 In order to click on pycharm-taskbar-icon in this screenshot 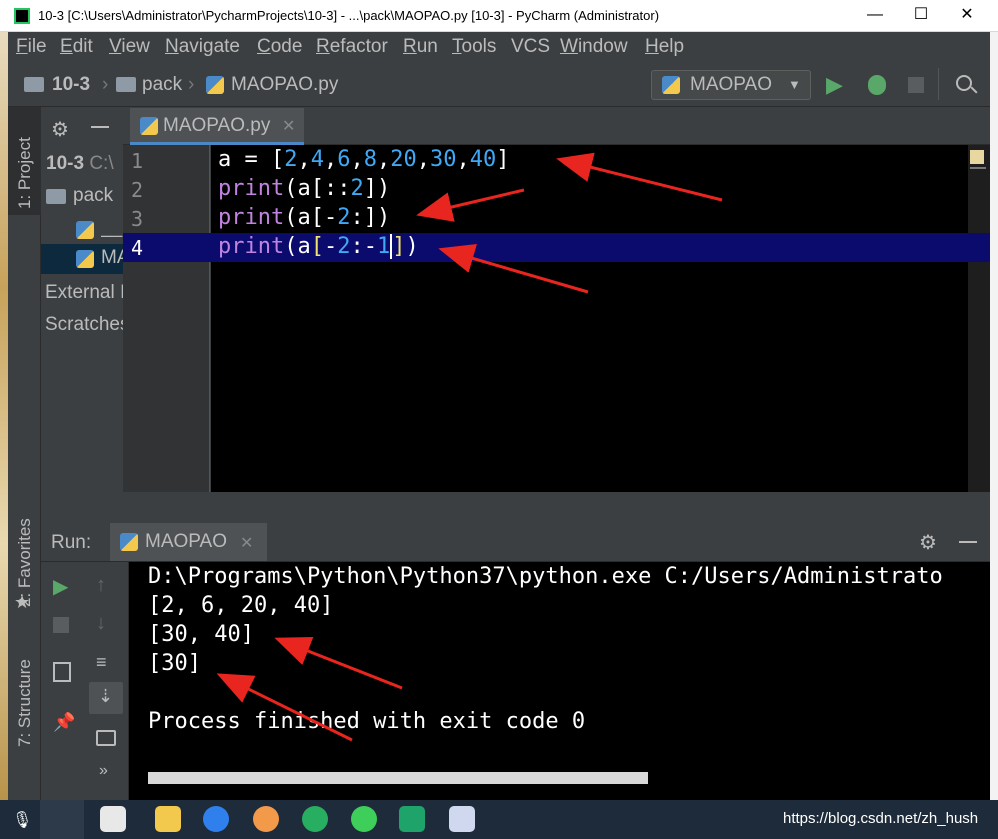, I will do `click(412, 819)`.